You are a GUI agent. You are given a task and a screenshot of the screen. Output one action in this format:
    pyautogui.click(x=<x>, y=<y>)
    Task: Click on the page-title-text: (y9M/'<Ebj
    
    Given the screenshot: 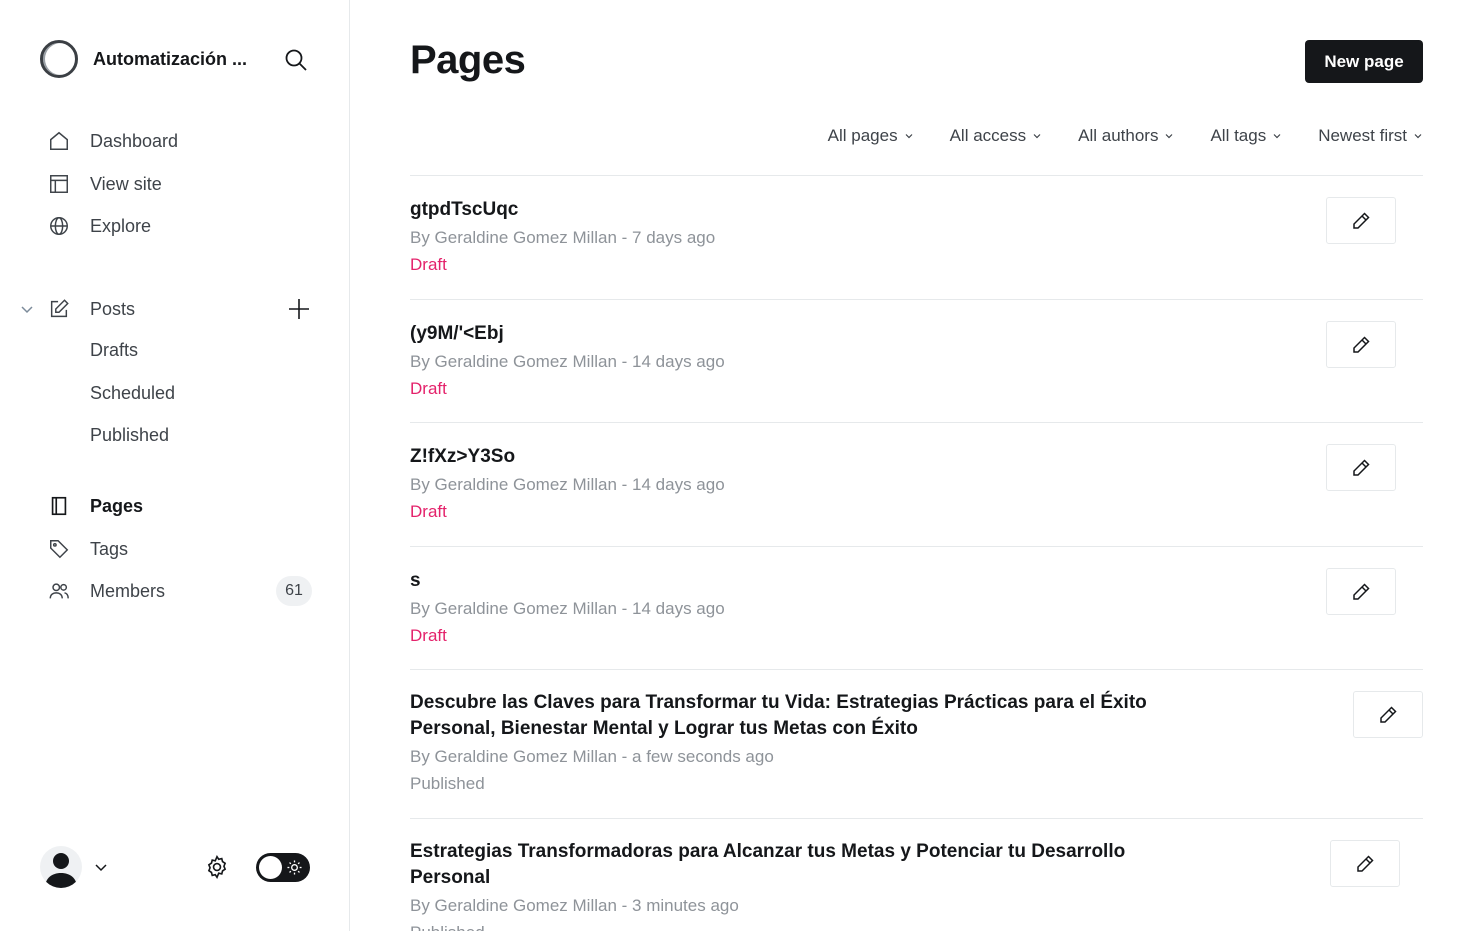 What is the action you would take?
    pyautogui.click(x=457, y=333)
    